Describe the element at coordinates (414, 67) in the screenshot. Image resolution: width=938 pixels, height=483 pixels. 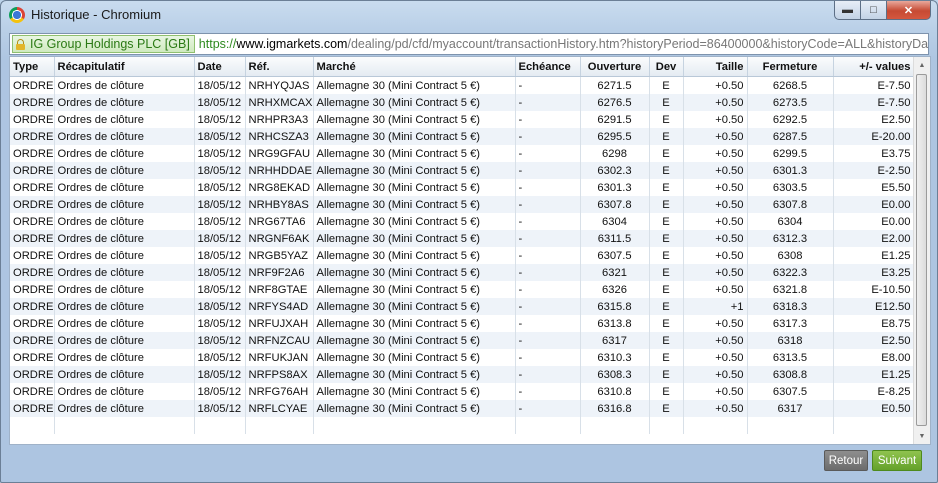
I see `column-header-market: Marché` at that location.